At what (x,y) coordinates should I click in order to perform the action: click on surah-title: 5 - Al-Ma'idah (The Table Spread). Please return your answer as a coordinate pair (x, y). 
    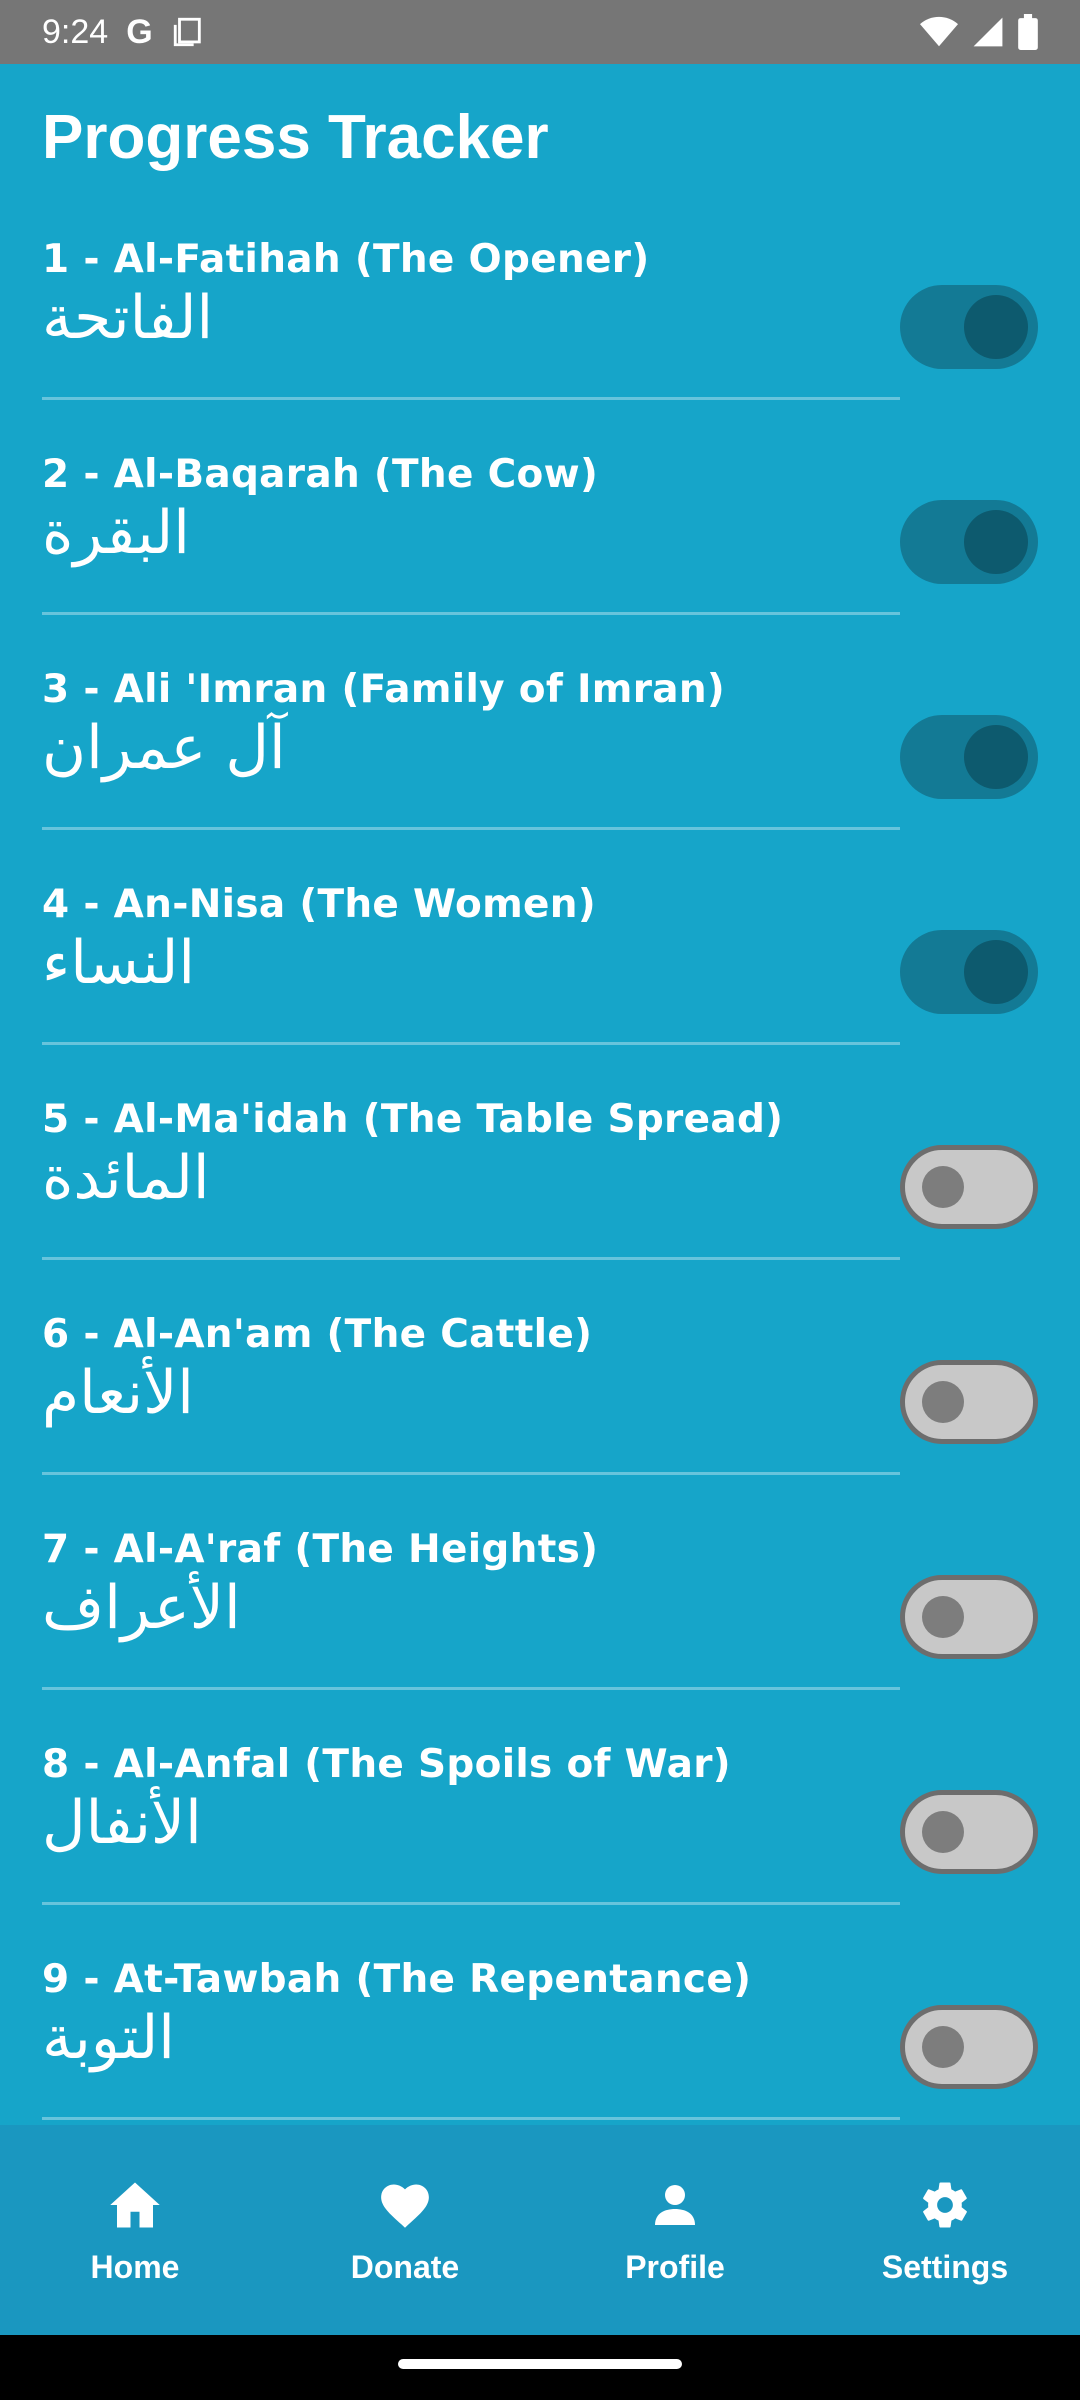
    Looking at the image, I should click on (413, 1119).